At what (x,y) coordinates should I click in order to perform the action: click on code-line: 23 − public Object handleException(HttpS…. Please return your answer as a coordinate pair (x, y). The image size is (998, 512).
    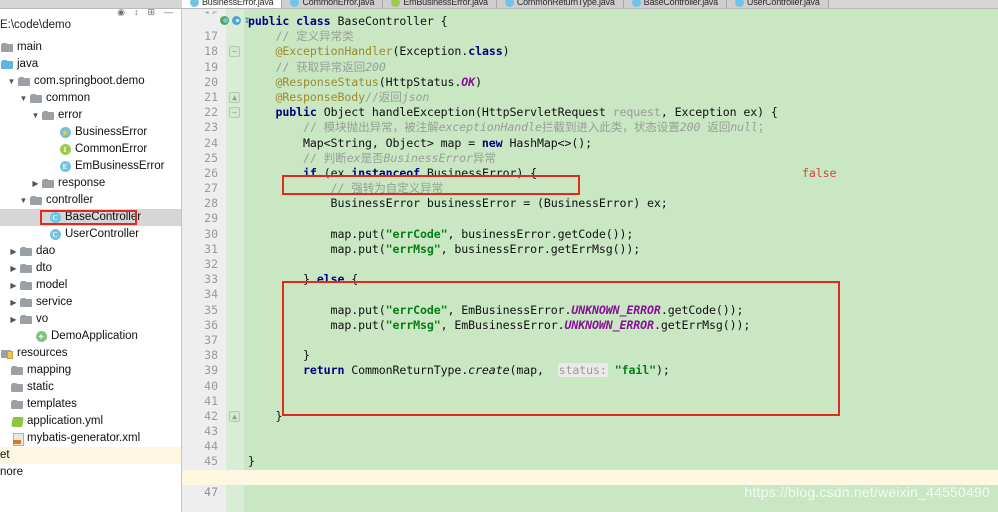
    Looking at the image, I should click on (590, 119).